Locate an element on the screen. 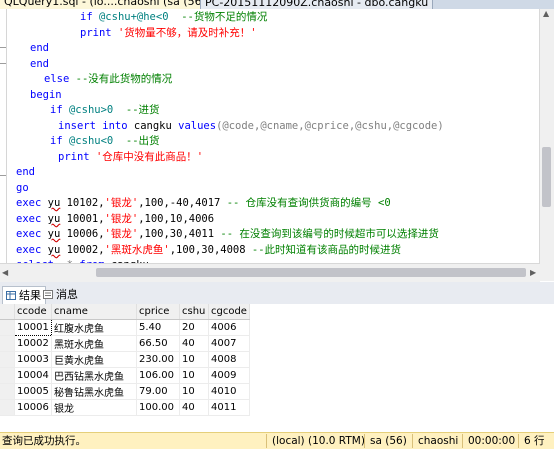 The width and height of the screenshot is (554, 449). status-server: (local) (10.0 RTM) is located at coordinates (318, 441).